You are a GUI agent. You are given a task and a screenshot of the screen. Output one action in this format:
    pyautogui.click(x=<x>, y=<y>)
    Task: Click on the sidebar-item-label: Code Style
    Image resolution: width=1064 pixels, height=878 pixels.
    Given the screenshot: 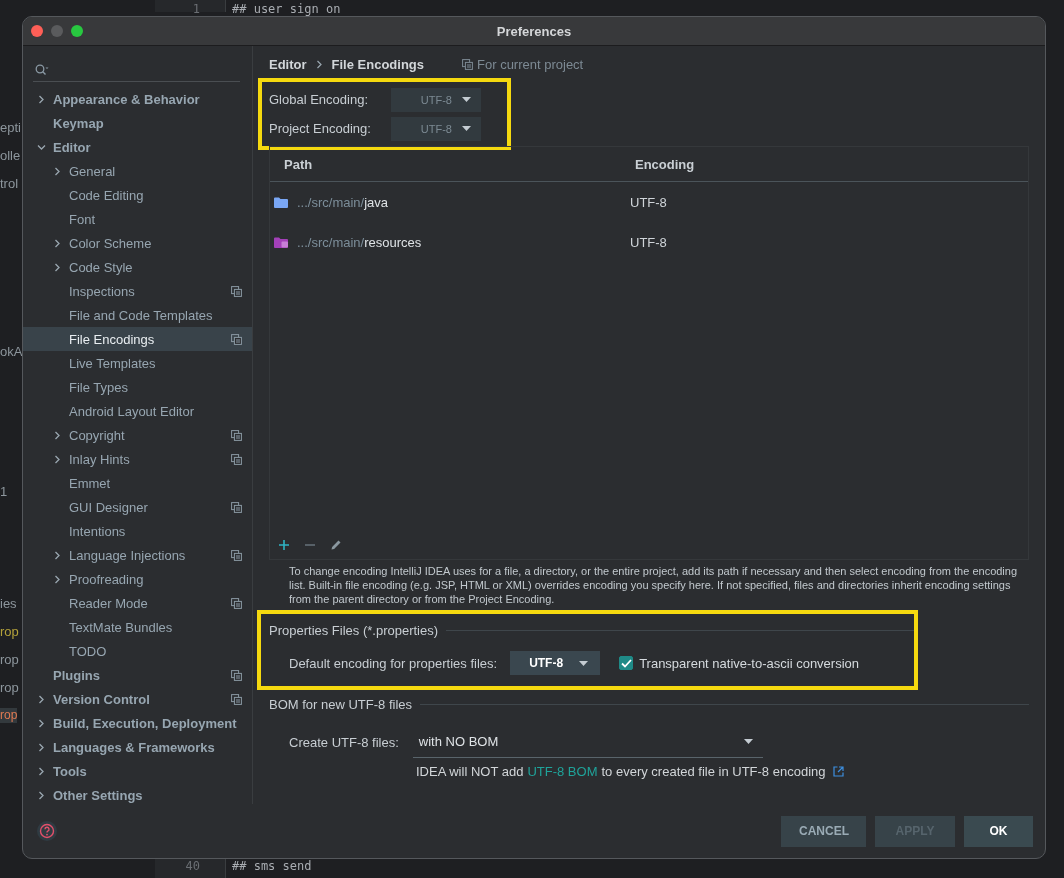 What is the action you would take?
    pyautogui.click(x=101, y=267)
    